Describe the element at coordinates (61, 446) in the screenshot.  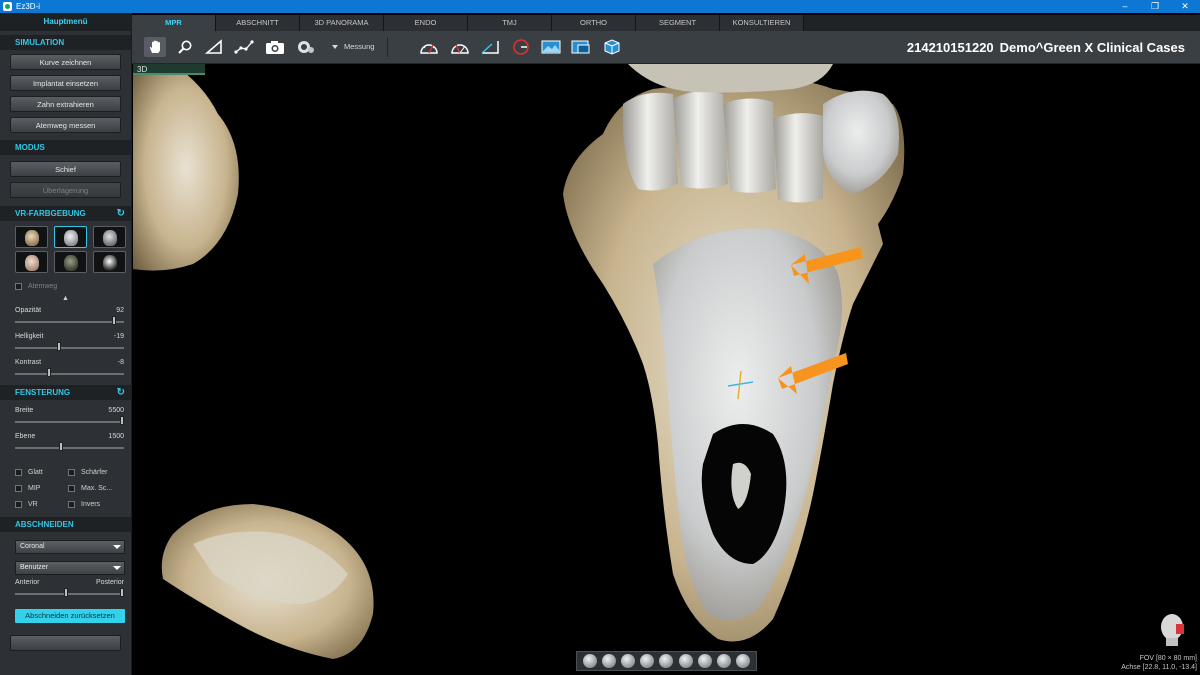
I see `level-slider-handle` at that location.